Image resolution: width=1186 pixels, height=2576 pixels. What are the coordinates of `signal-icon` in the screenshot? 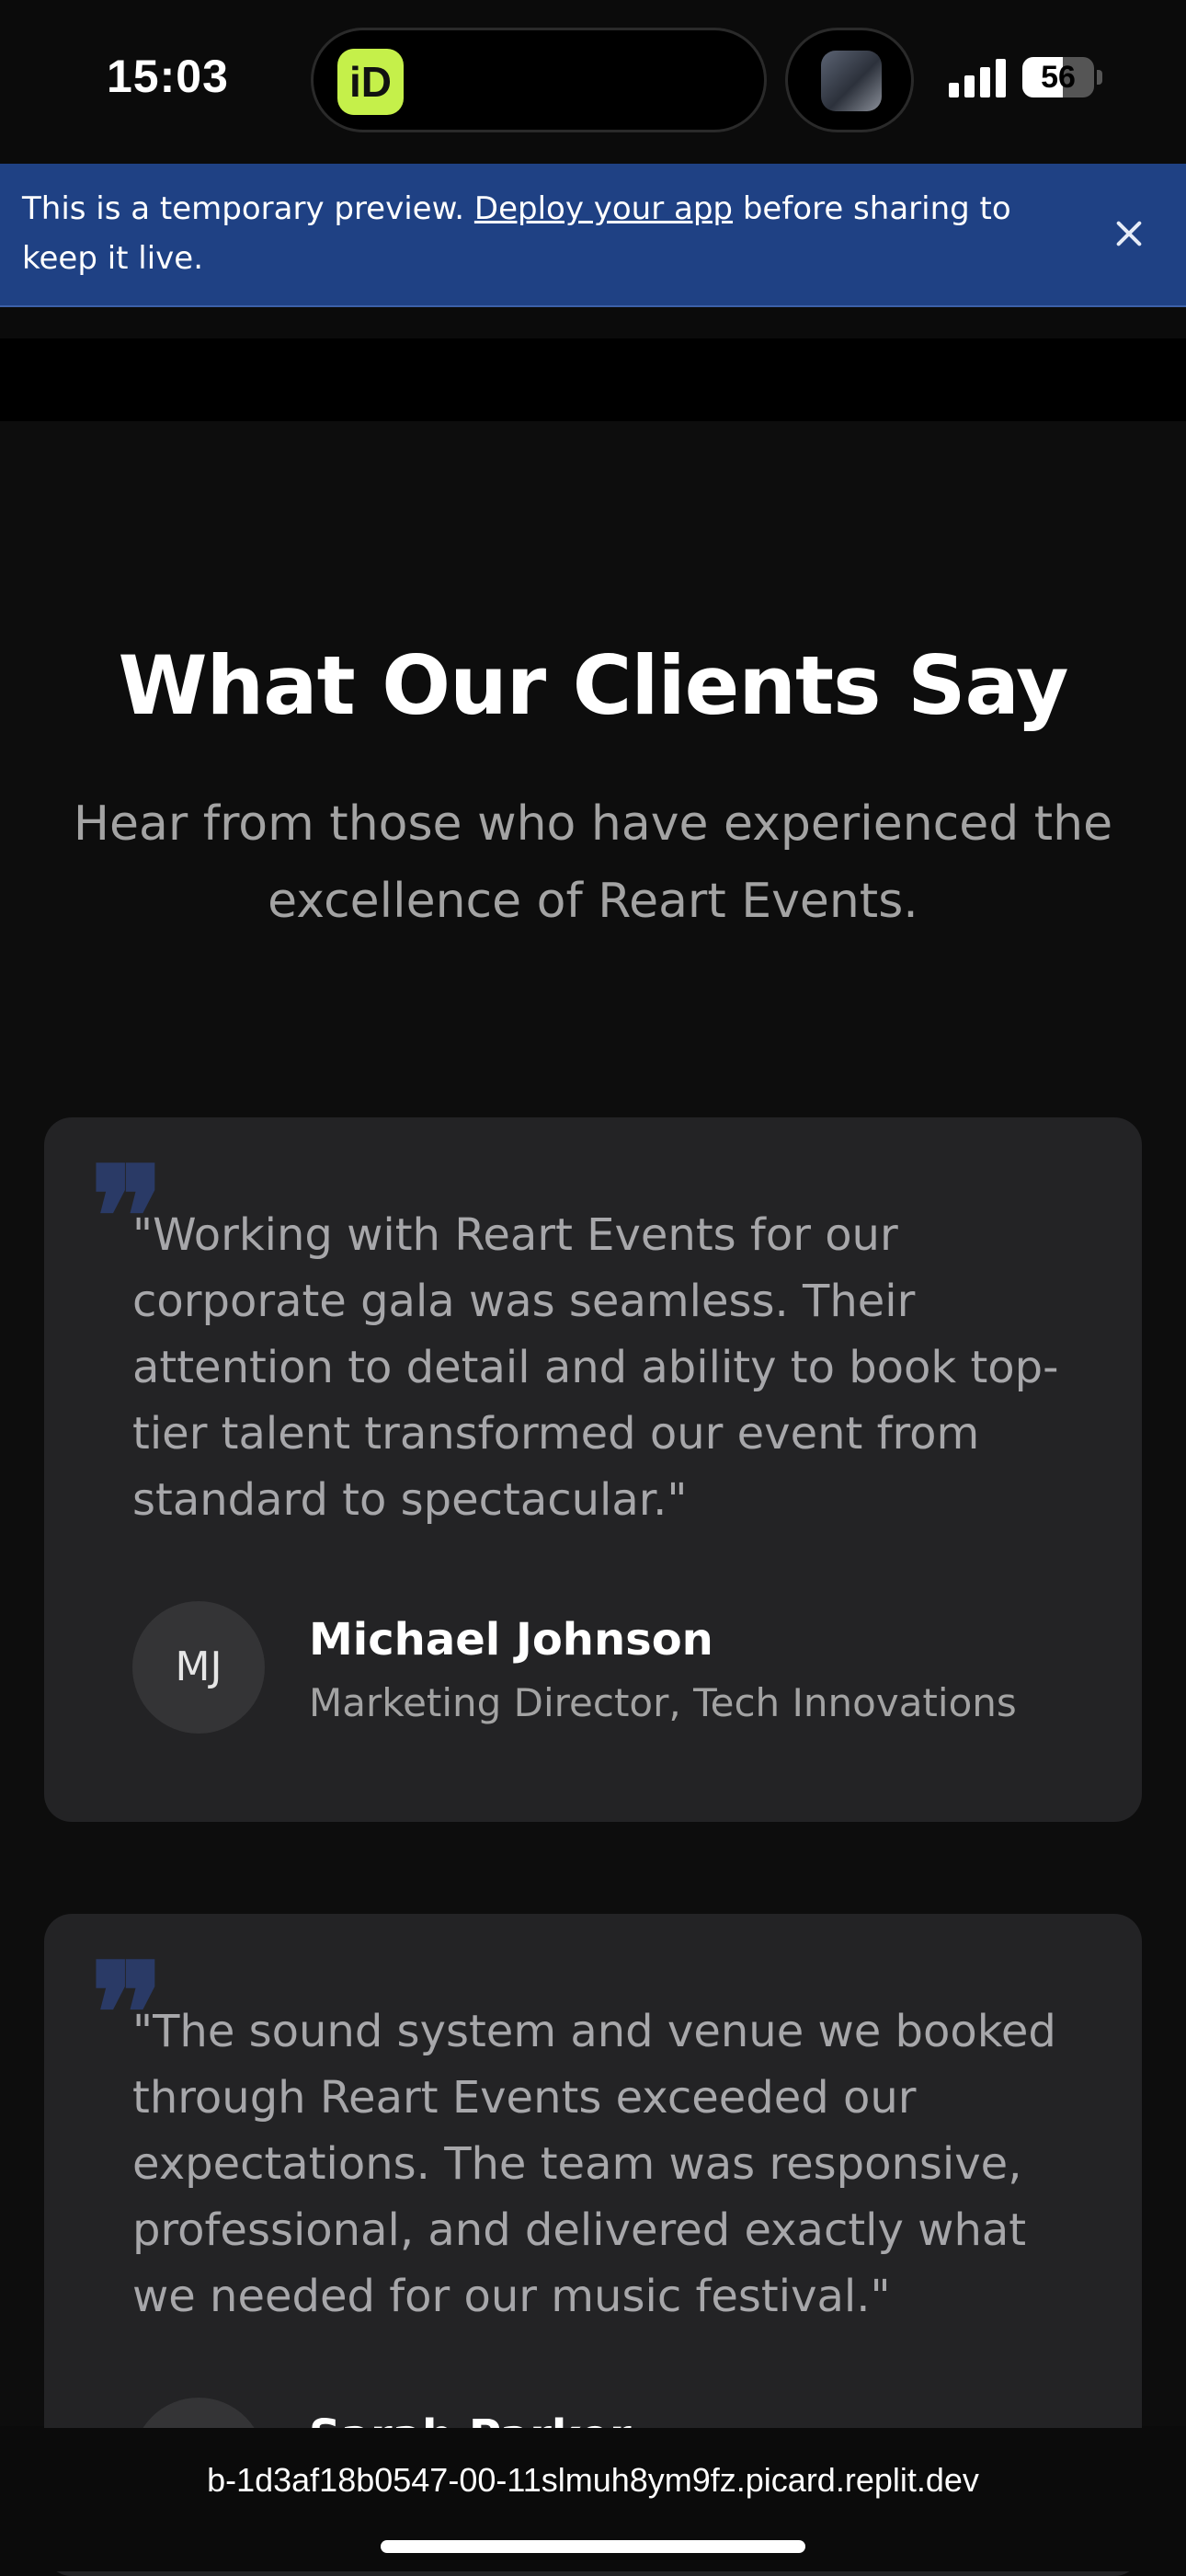 It's located at (977, 77).